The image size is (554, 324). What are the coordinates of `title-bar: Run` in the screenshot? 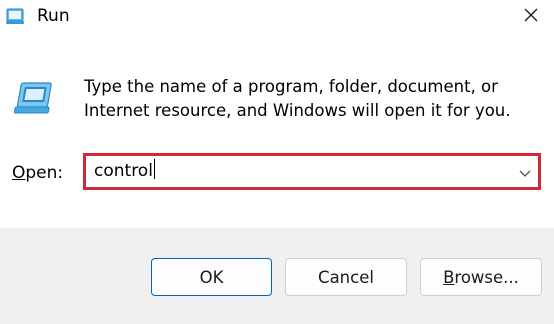 It's located at (277, 18).